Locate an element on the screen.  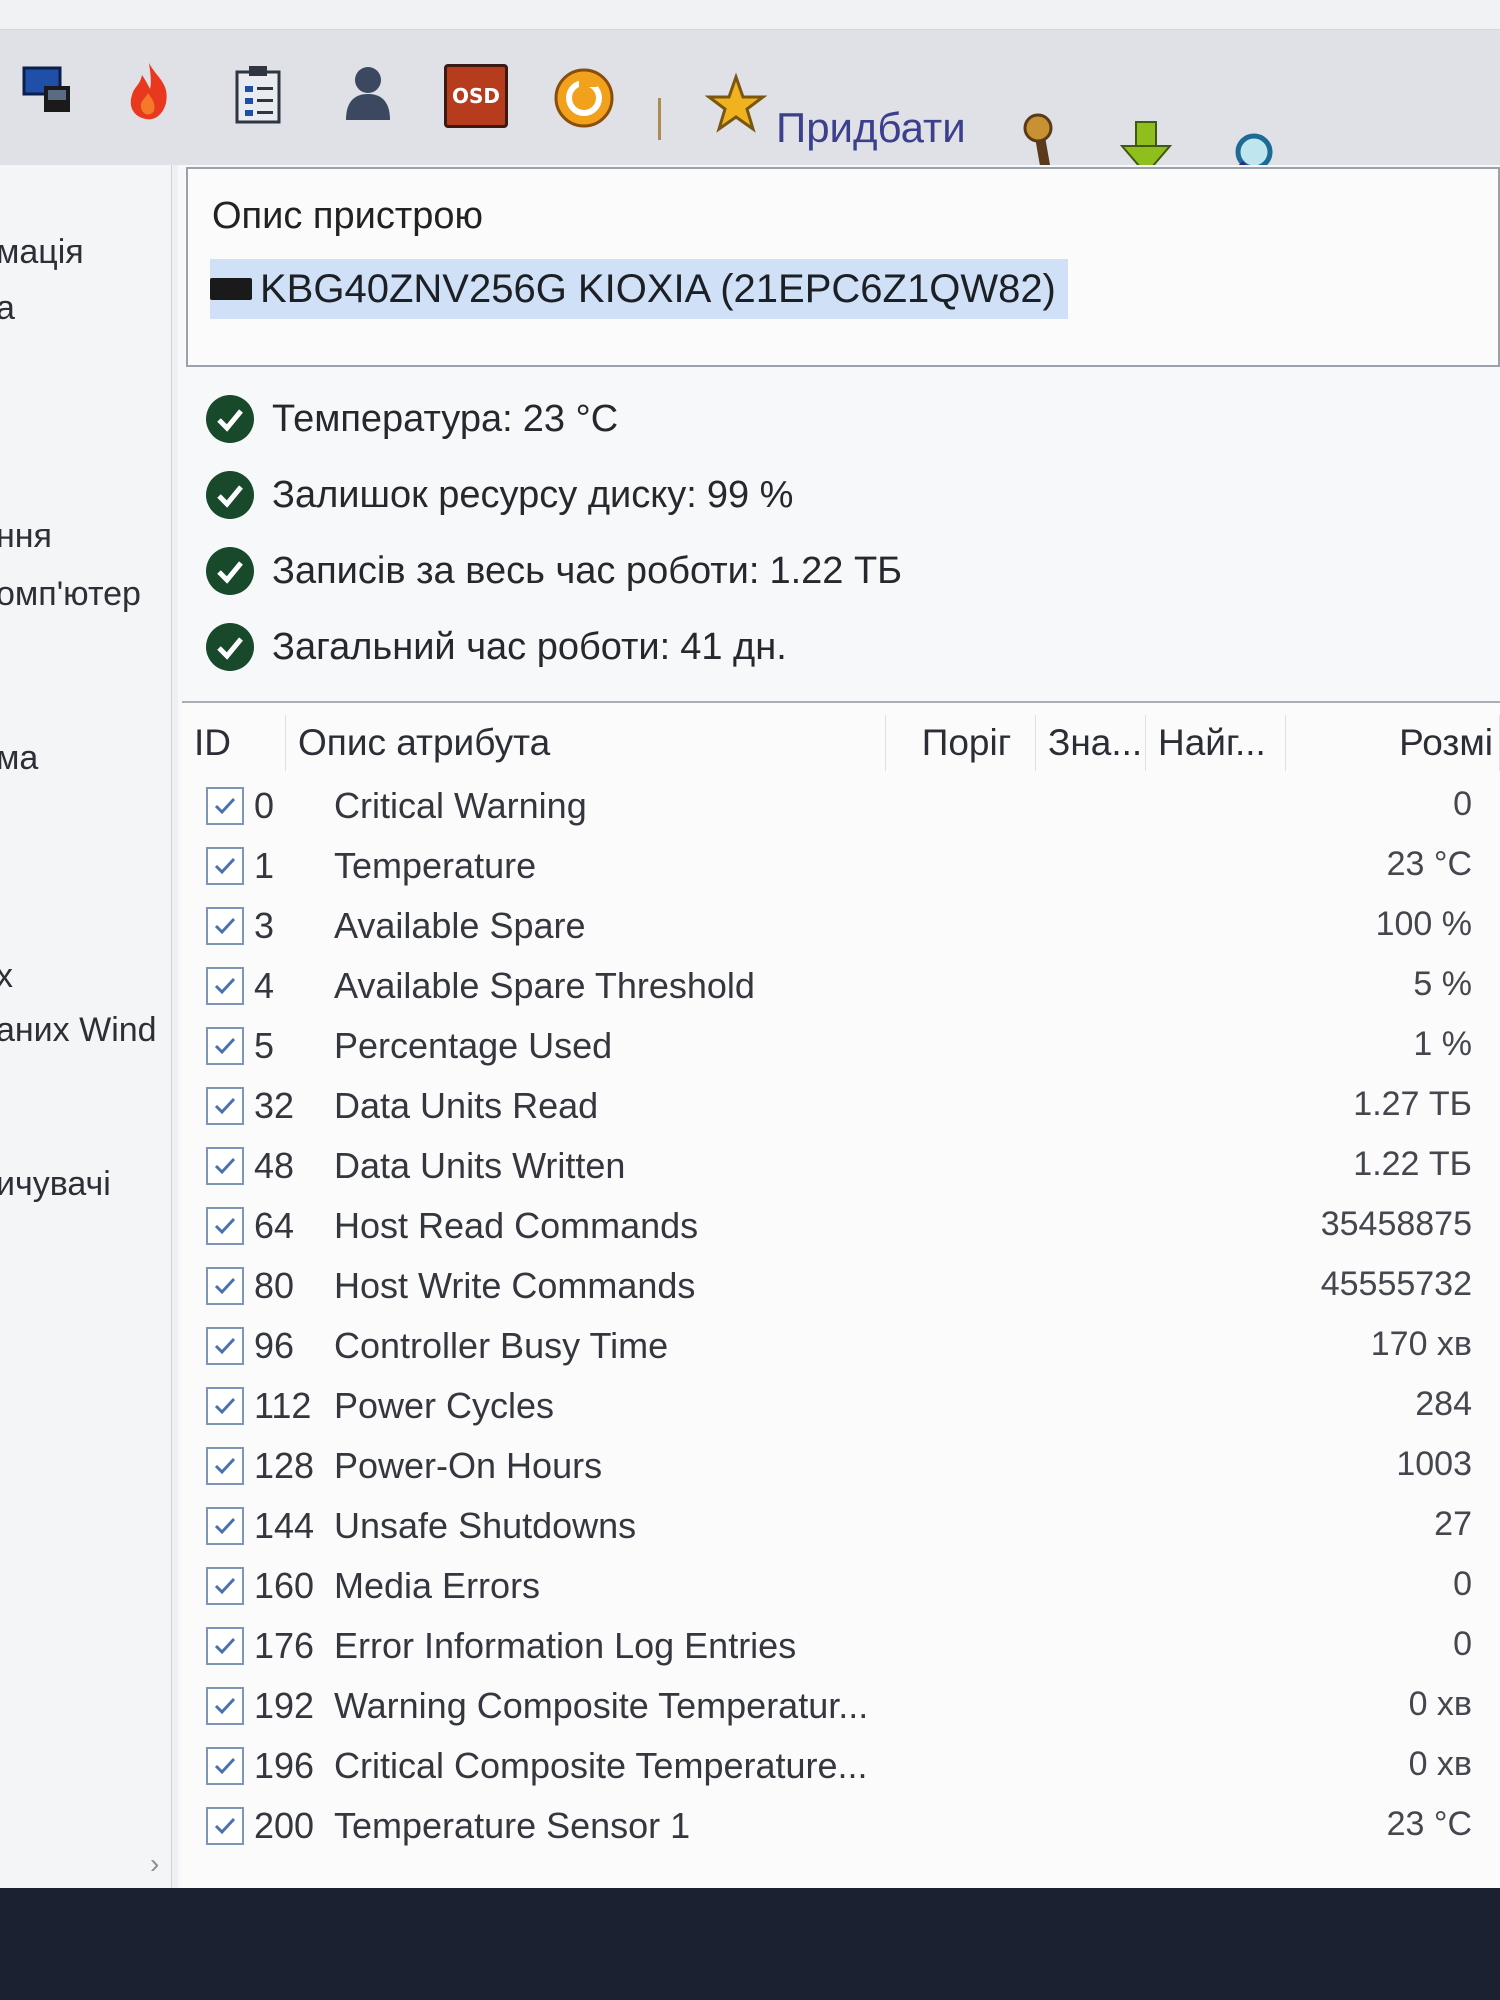
table-row: 5 Percentage Used 1 % is located at coordinates (841, 1046).